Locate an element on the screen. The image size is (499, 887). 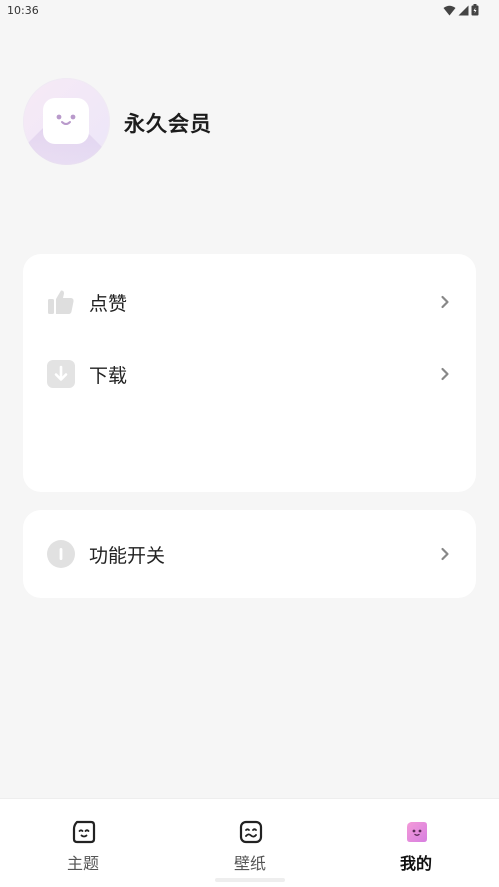
status-icons is located at coordinates (461, 10).